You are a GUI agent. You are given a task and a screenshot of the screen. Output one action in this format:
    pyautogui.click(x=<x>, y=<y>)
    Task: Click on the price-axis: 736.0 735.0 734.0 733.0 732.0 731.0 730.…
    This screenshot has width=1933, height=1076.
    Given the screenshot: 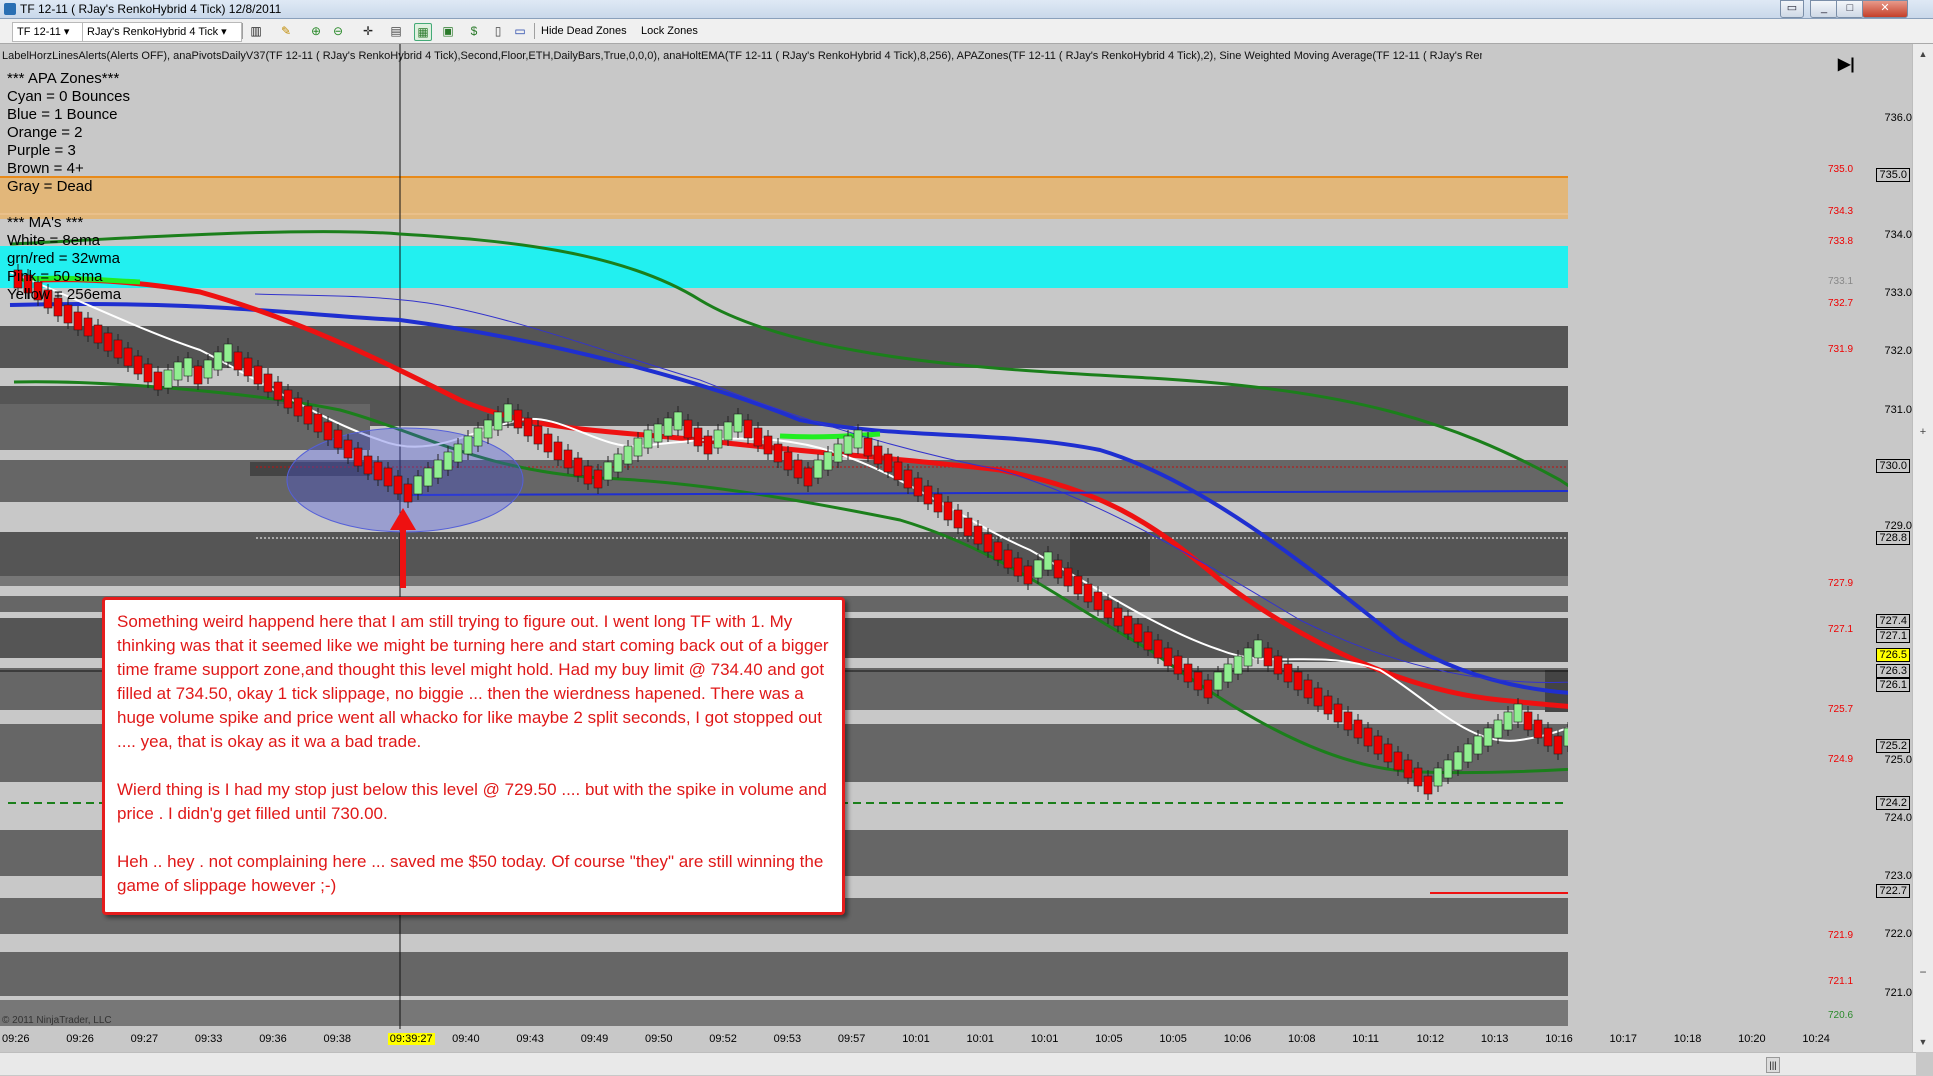 What is the action you would take?
    pyautogui.click(x=1890, y=540)
    